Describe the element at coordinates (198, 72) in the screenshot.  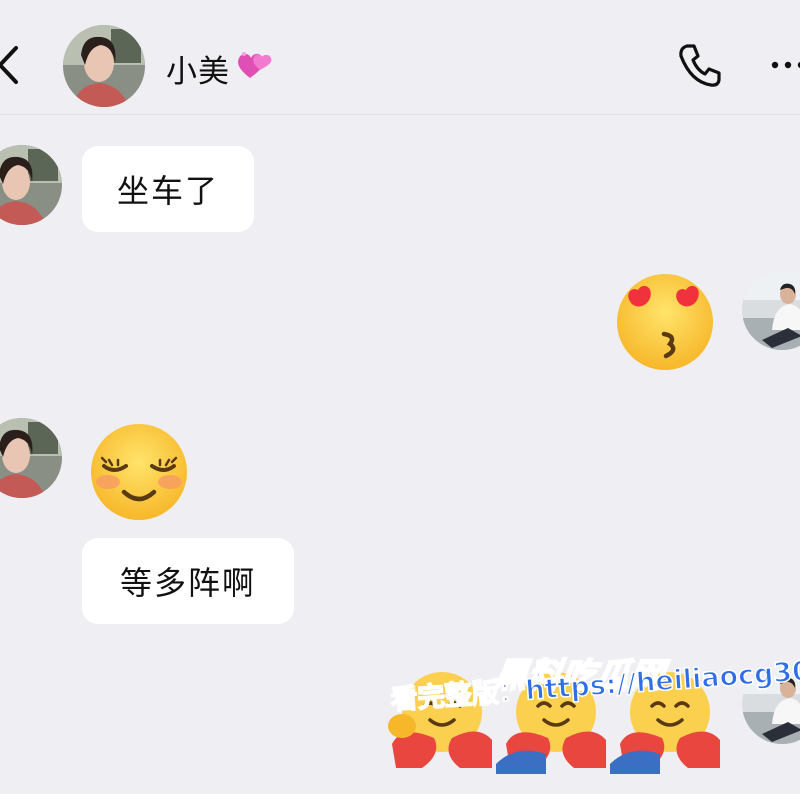
I see `contact-name: 小美` at that location.